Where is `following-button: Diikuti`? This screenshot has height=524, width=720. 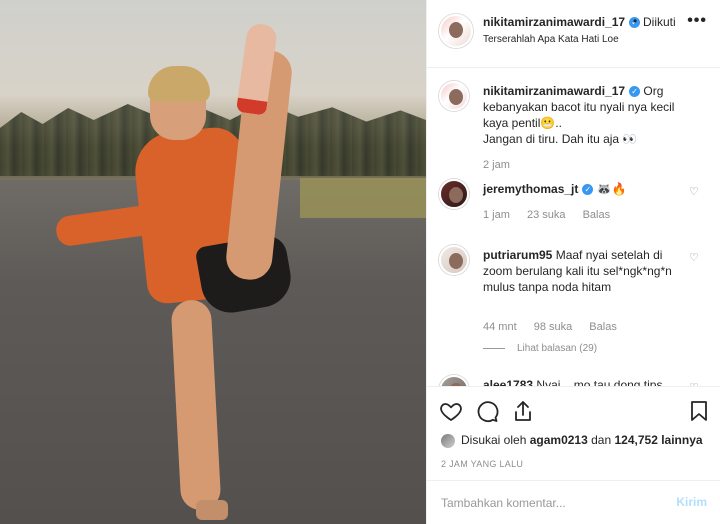 following-button: Diikuti is located at coordinates (659, 22).